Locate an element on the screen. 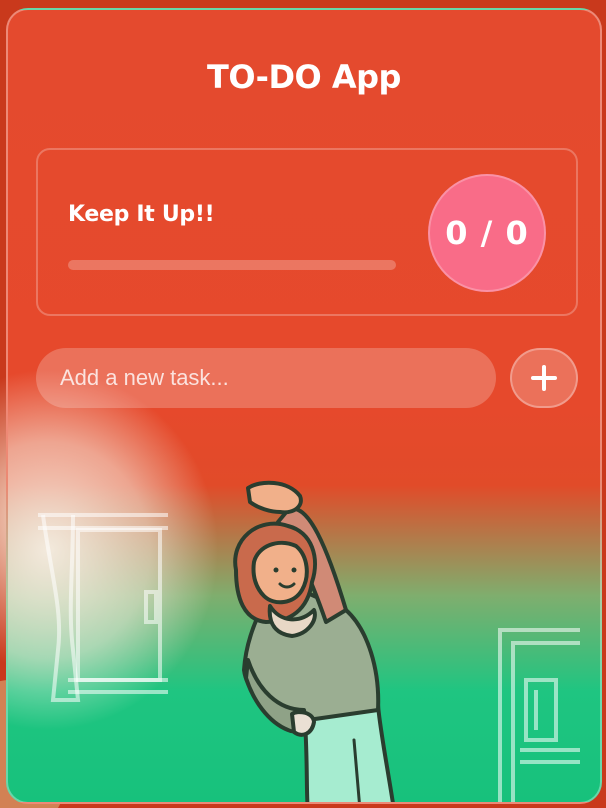 This screenshot has height=808, width=606. progress-bar is located at coordinates (232, 265).